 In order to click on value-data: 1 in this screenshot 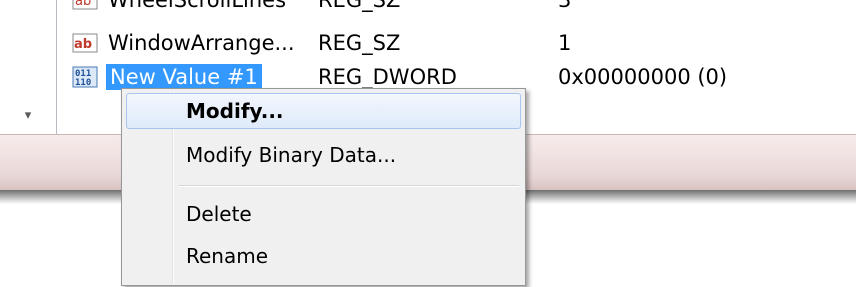, I will do `click(565, 43)`.